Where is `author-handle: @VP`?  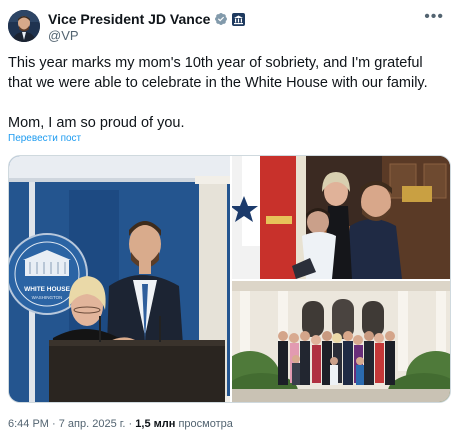 author-handle: @VP is located at coordinates (63, 35).